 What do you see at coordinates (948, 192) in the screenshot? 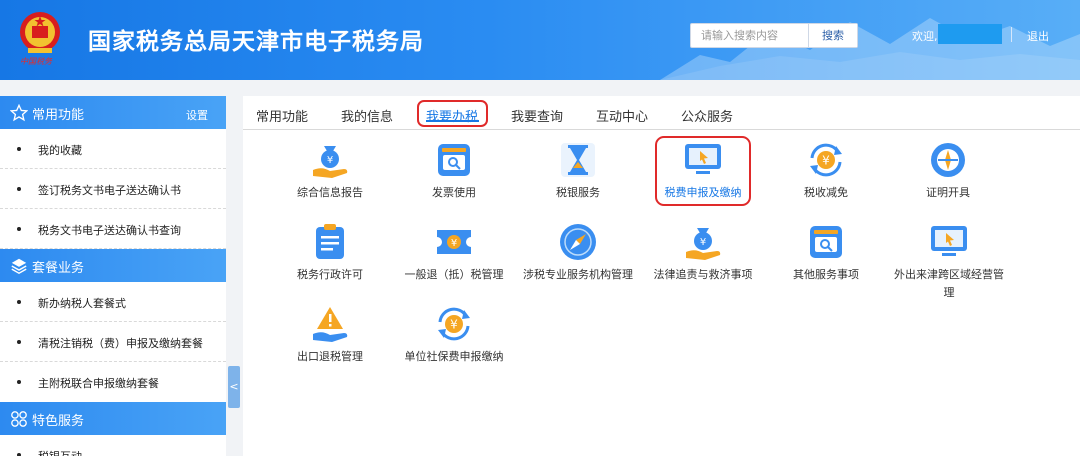
I see `service-label: 证明开具` at bounding box center [948, 192].